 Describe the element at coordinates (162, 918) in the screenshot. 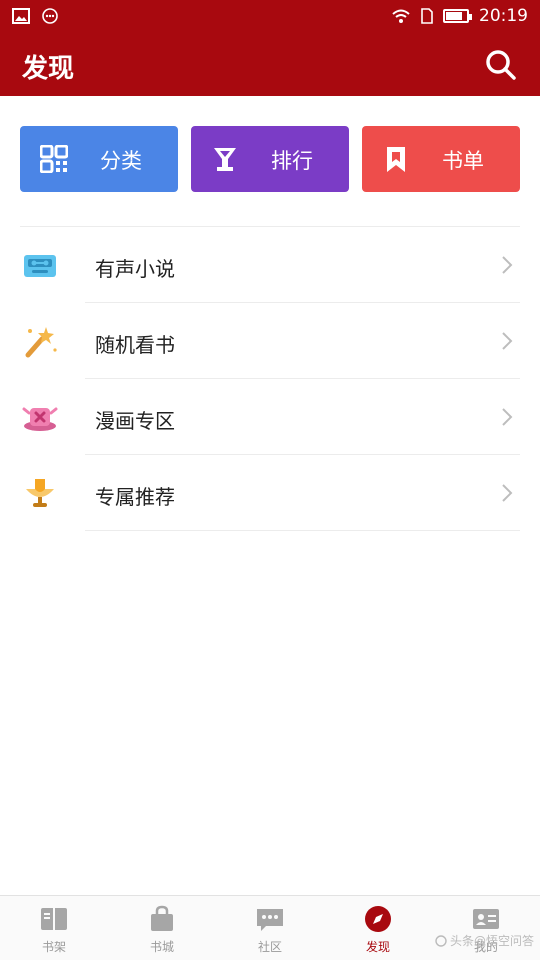

I see `shopping-bag-icon` at that location.